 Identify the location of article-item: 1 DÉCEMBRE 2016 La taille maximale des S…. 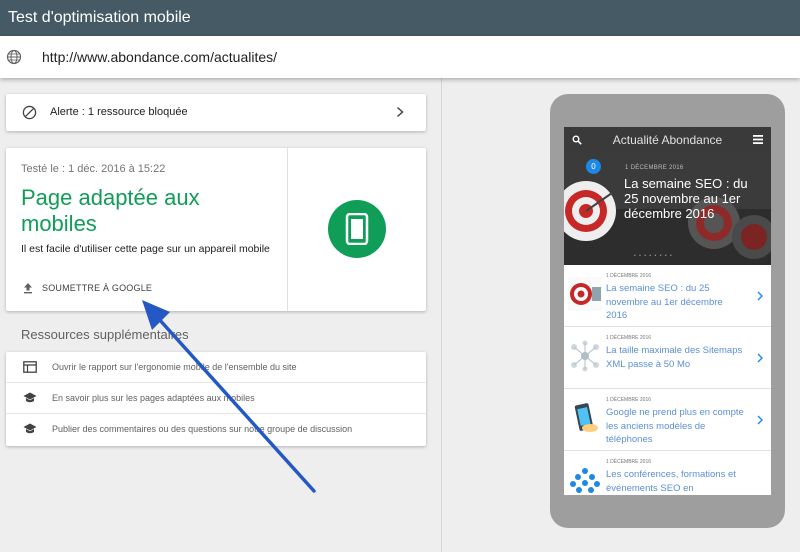
(667, 358).